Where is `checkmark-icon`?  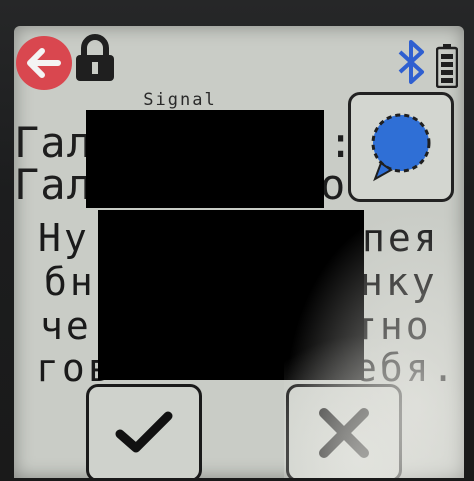
checkmark-icon is located at coordinates (144, 432).